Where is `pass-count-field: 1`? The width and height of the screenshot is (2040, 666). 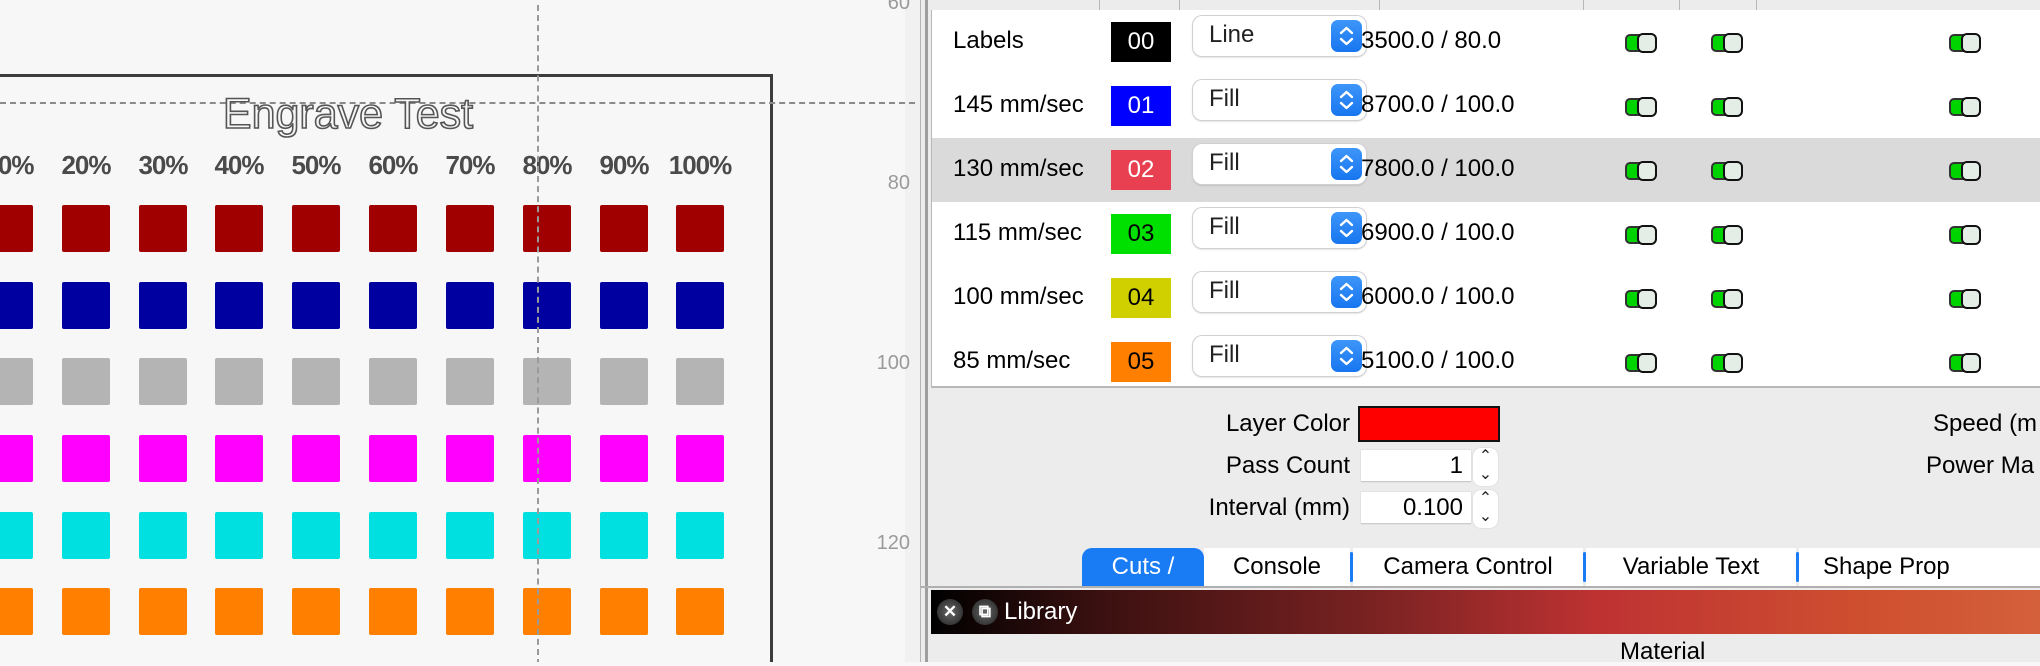
pass-count-field: 1 is located at coordinates (1416, 466).